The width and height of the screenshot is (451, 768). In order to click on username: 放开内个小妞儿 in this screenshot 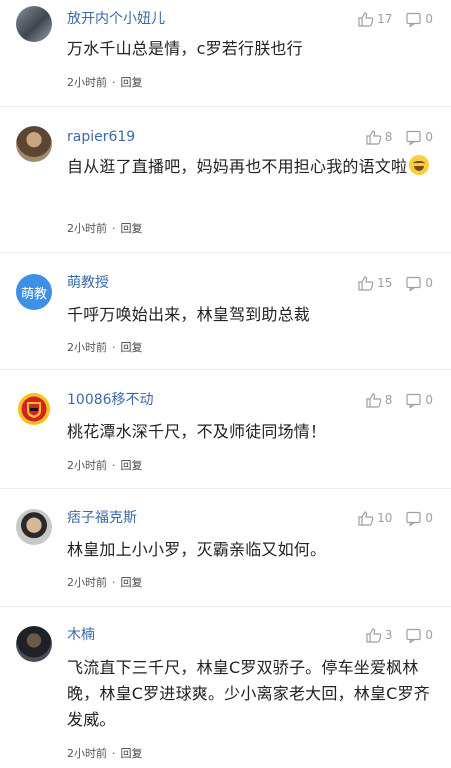, I will do `click(116, 19)`.